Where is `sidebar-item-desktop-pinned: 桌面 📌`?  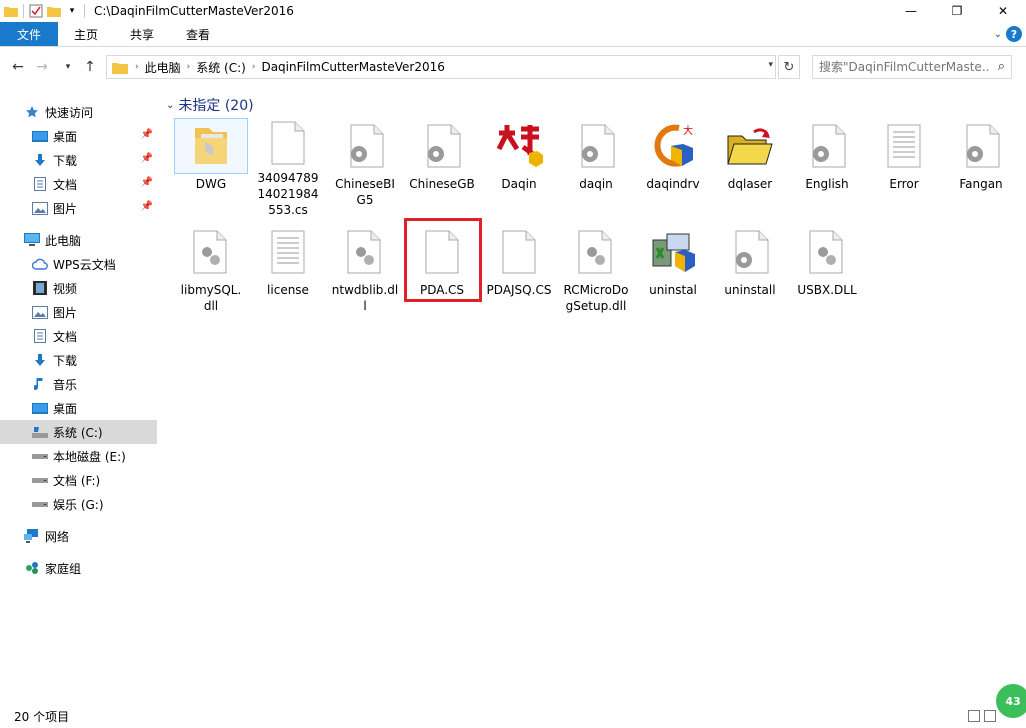 sidebar-item-desktop-pinned: 桌面 📌 is located at coordinates (78, 136).